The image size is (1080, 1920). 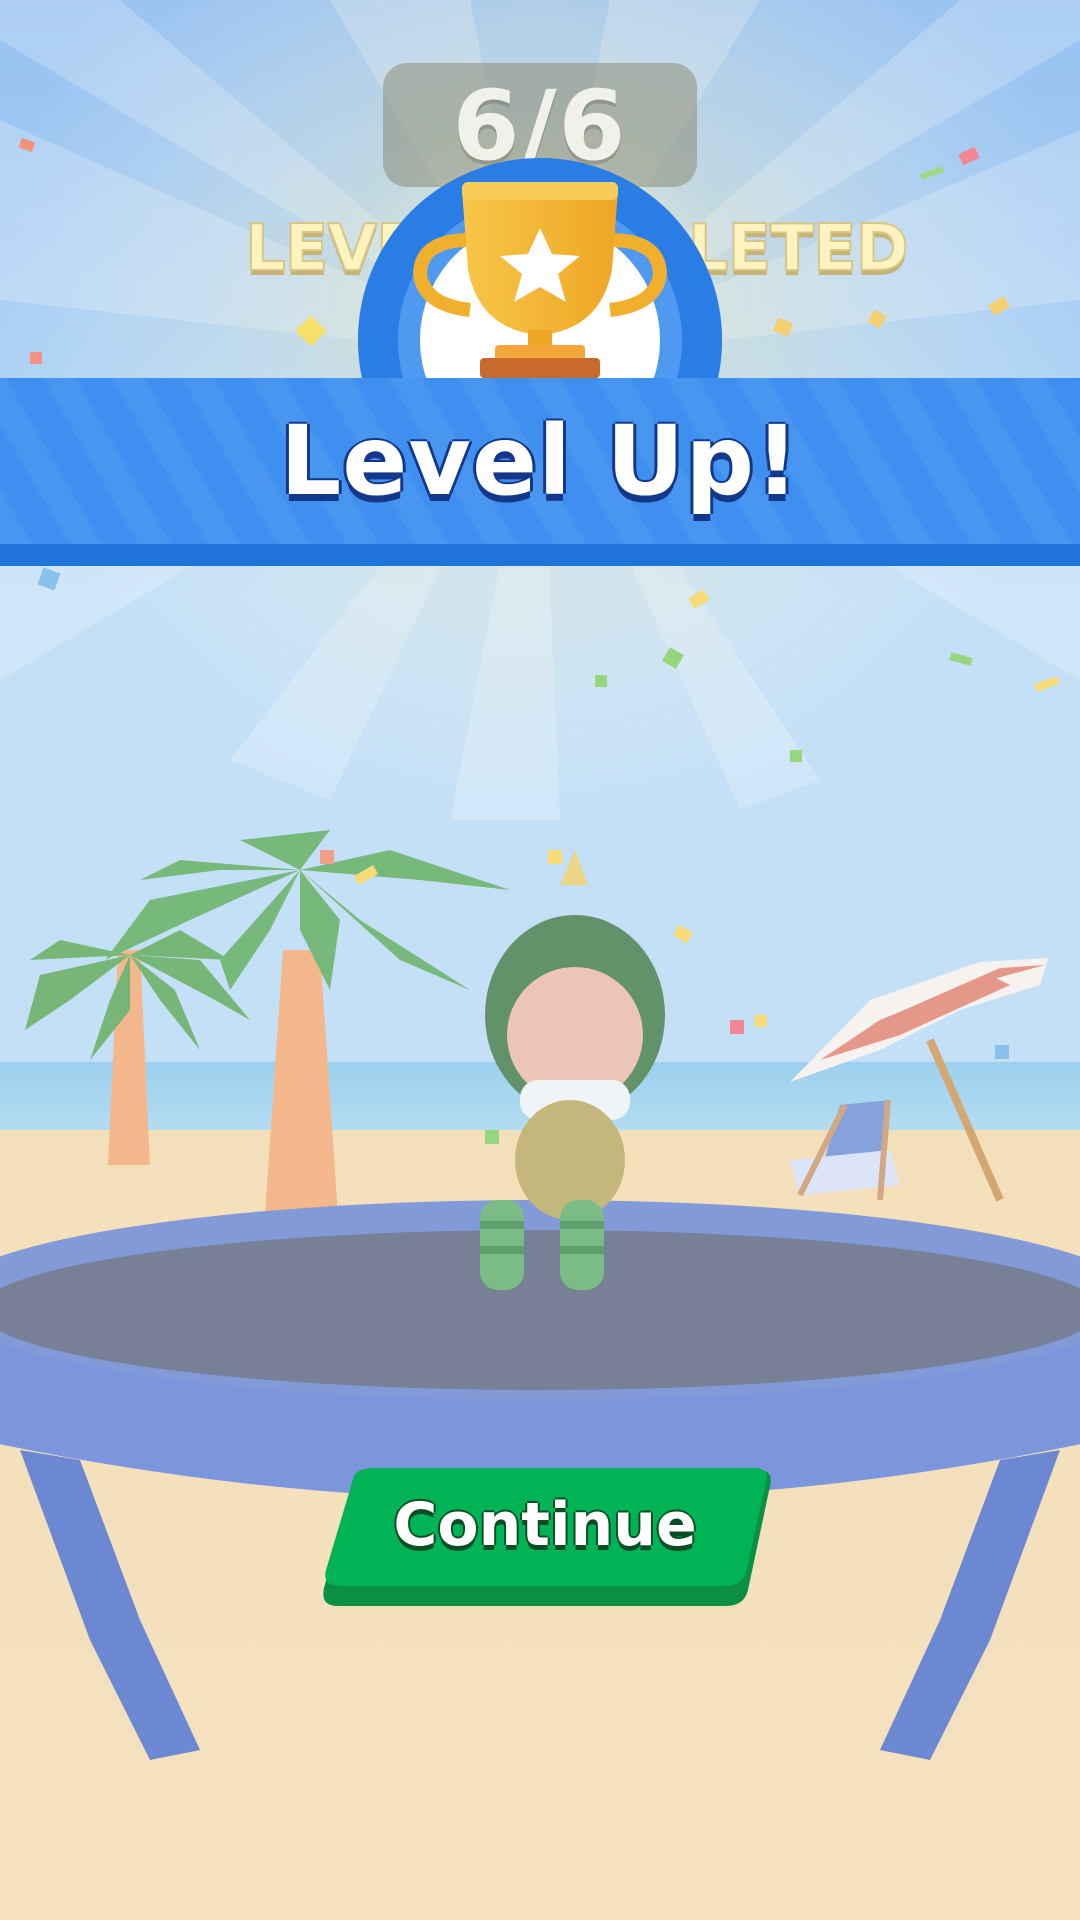 I want to click on continue-button-label: Continue, so click(x=545, y=1525).